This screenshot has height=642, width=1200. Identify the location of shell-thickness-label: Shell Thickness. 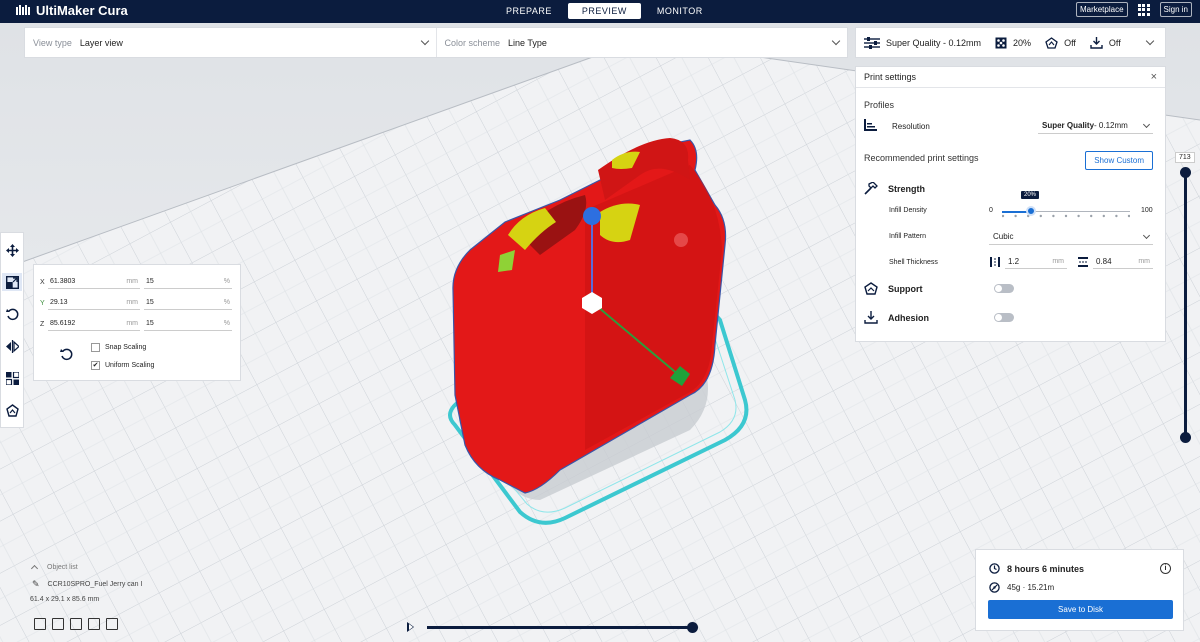
(913, 262).